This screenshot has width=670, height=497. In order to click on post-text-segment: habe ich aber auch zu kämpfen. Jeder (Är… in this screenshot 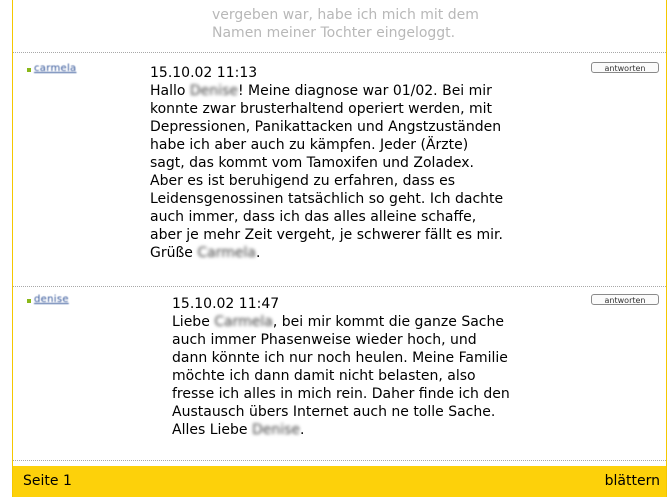, I will do `click(309, 145)`.